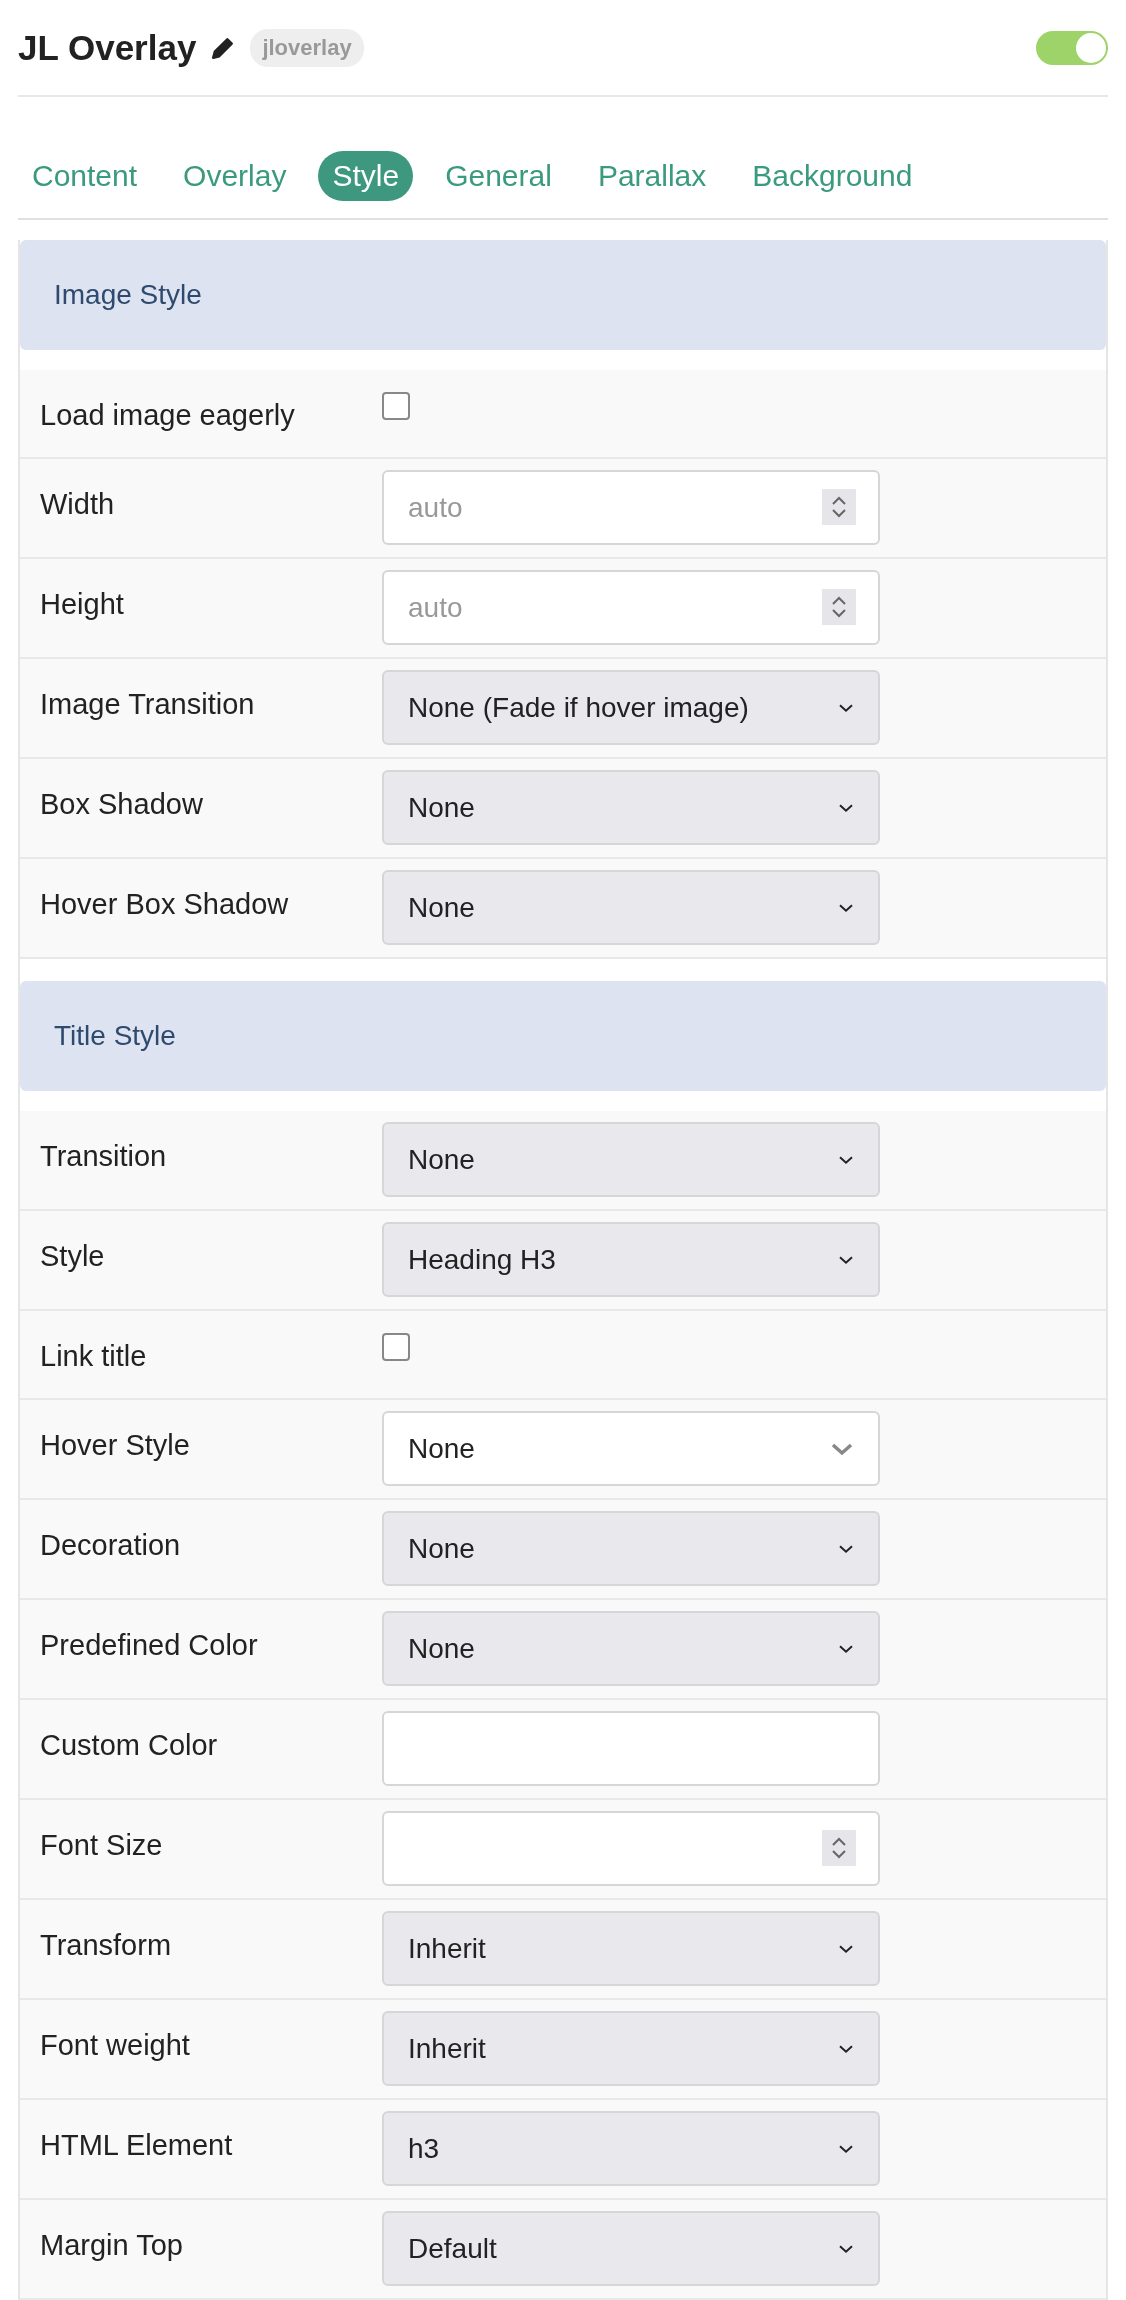 The height and width of the screenshot is (2300, 1126). What do you see at coordinates (631, 2148) in the screenshot?
I see `select-field: h3` at bounding box center [631, 2148].